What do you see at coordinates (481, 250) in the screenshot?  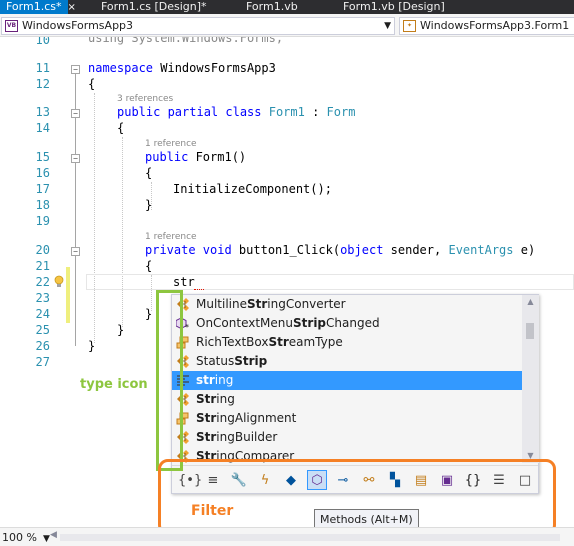 I see `type-name: EventArgs` at bounding box center [481, 250].